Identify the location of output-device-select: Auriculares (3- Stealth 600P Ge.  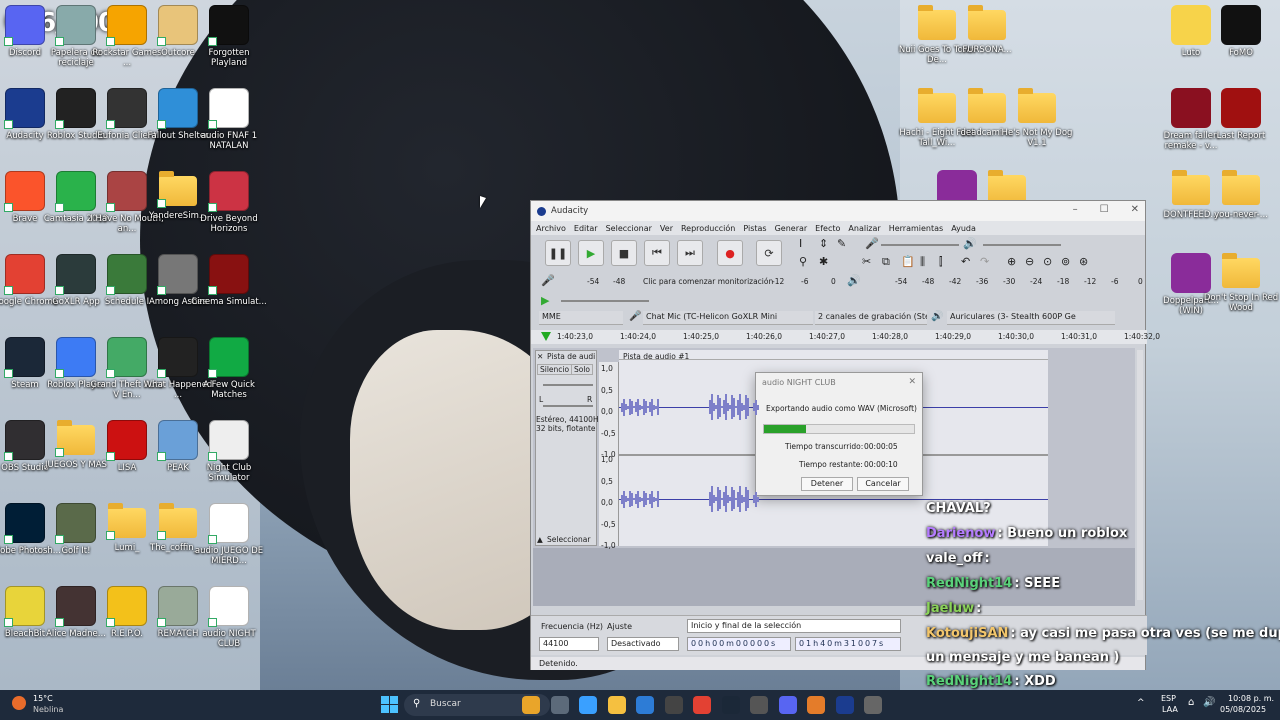
(1031, 318).